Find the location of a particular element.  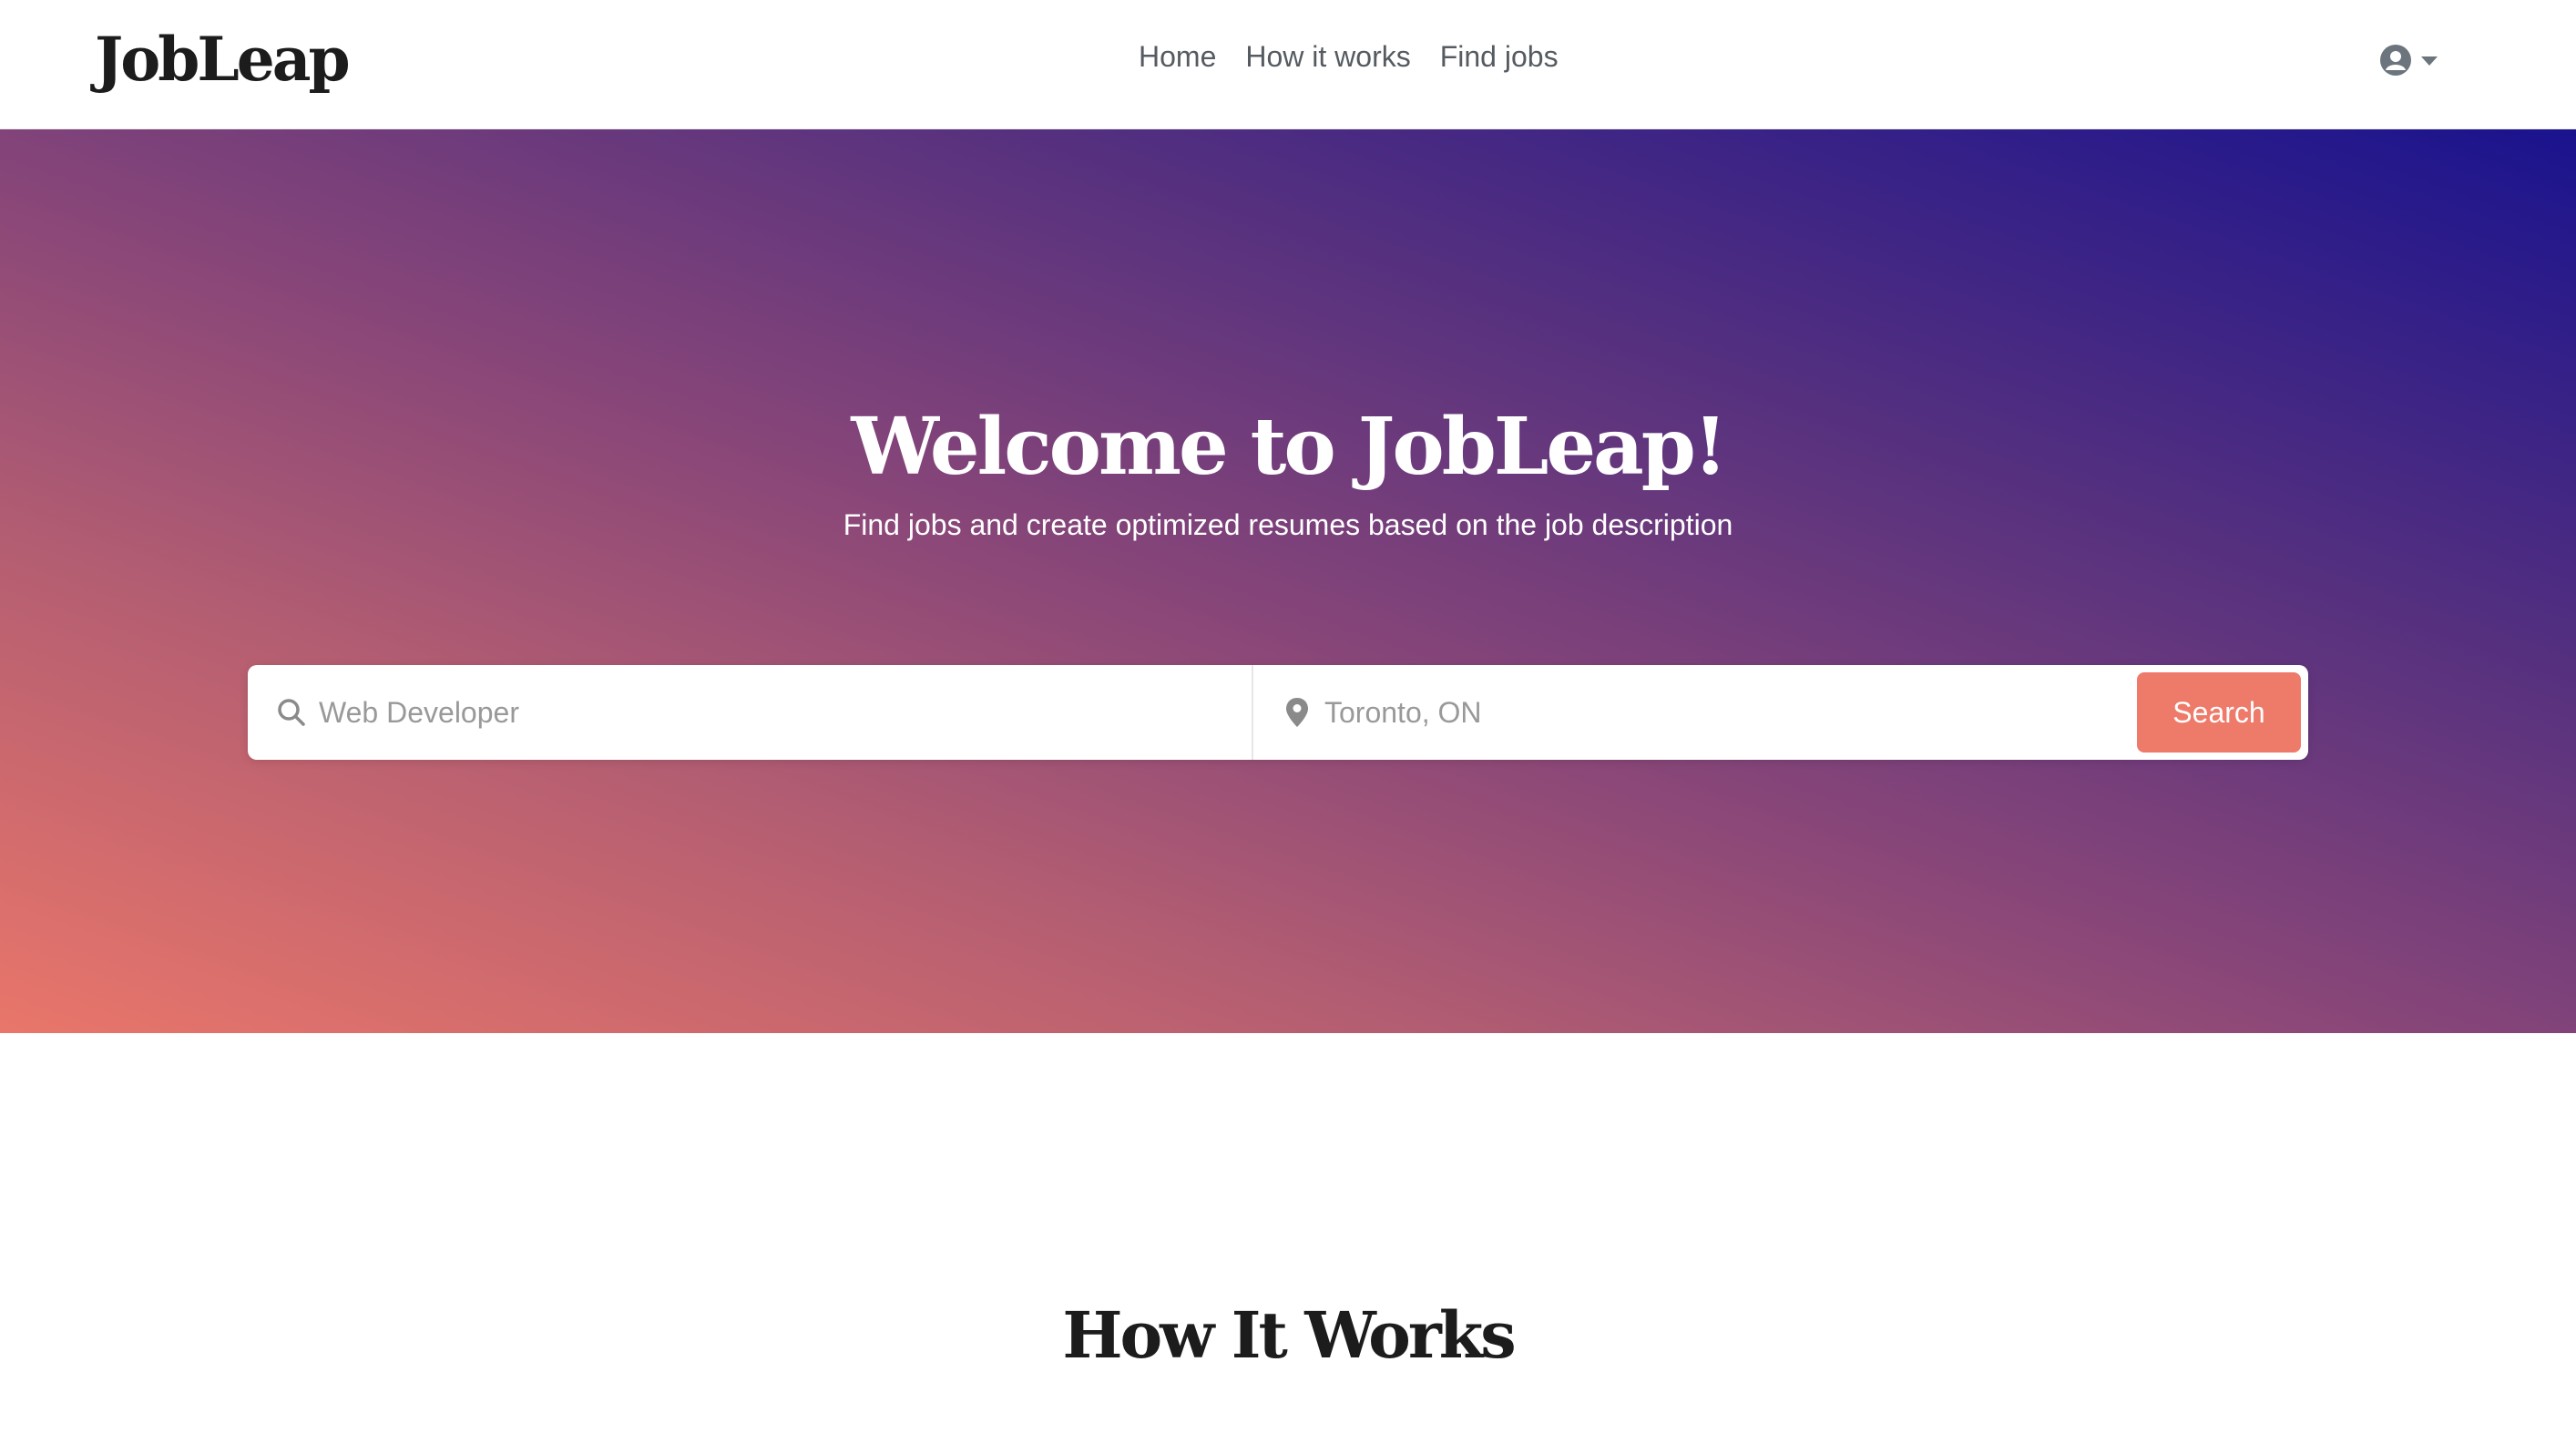

user-menu-toggle is located at coordinates (2408, 60).